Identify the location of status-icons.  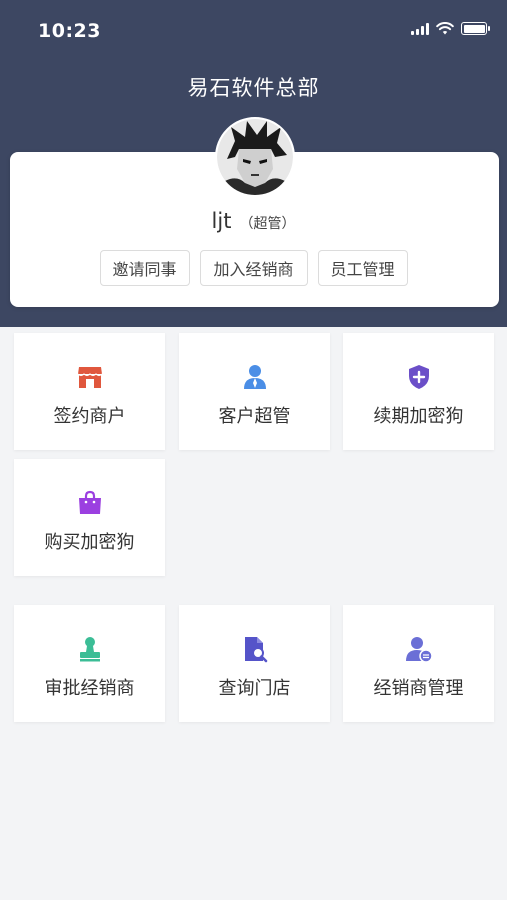
(450, 28).